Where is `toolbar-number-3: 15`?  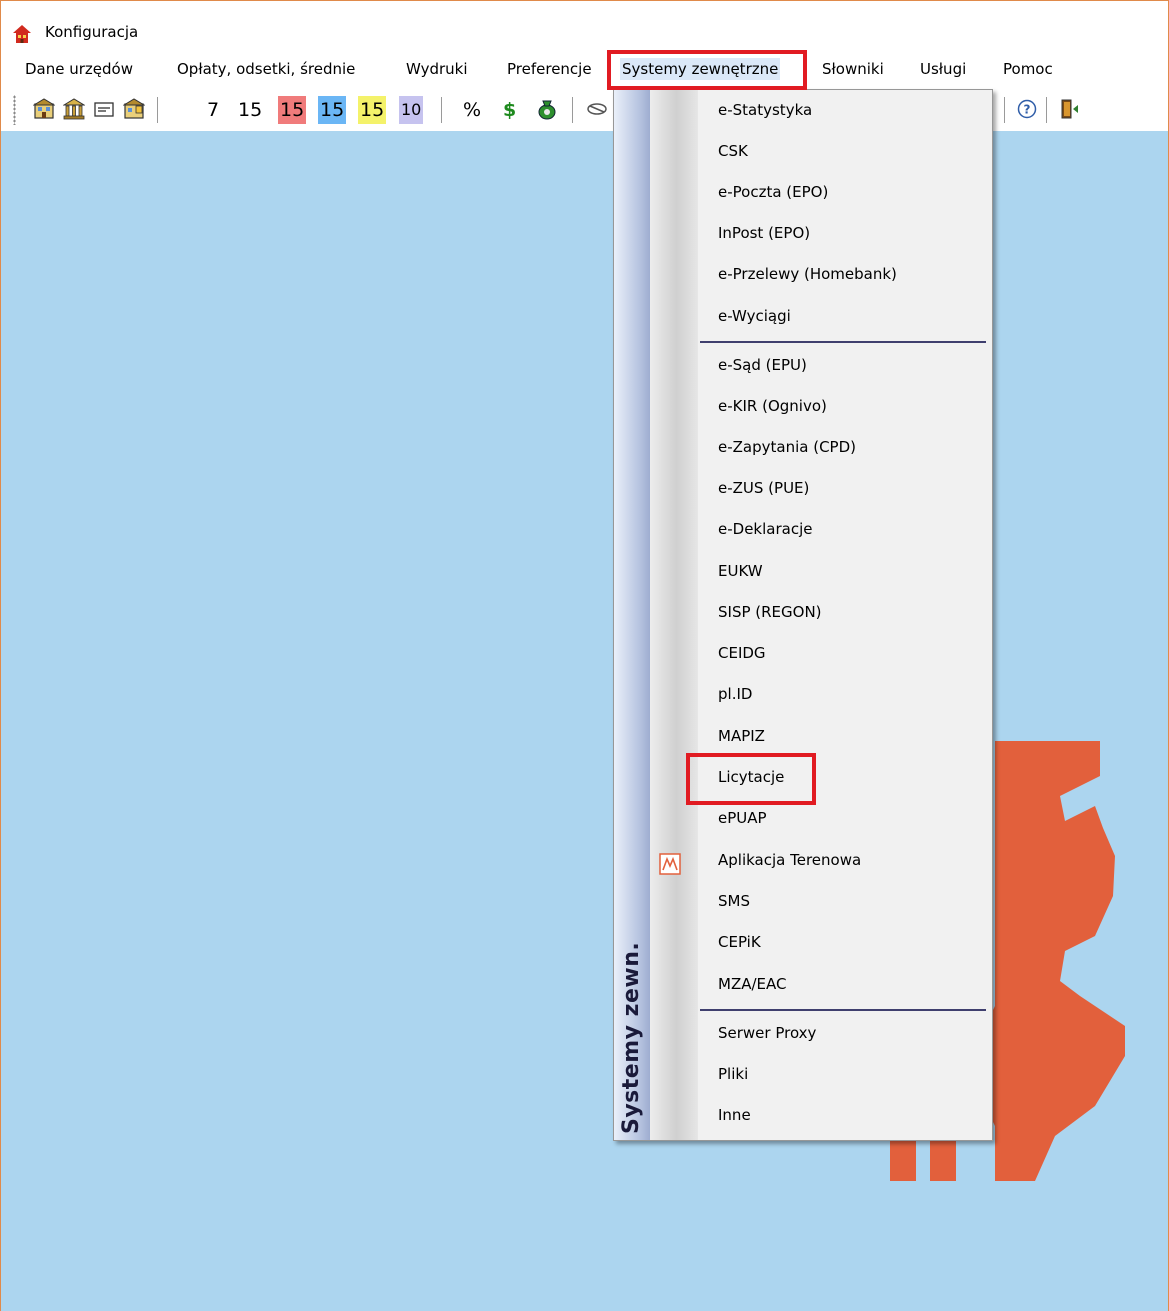
toolbar-number-3: 15 is located at coordinates (292, 110).